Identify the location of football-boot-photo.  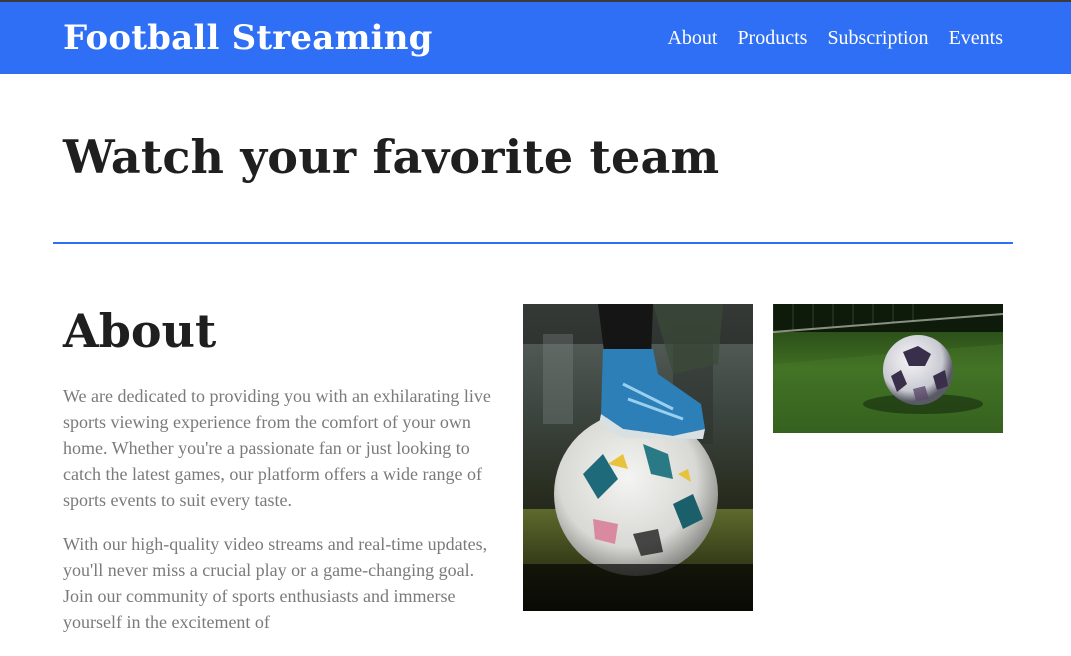
(638, 457).